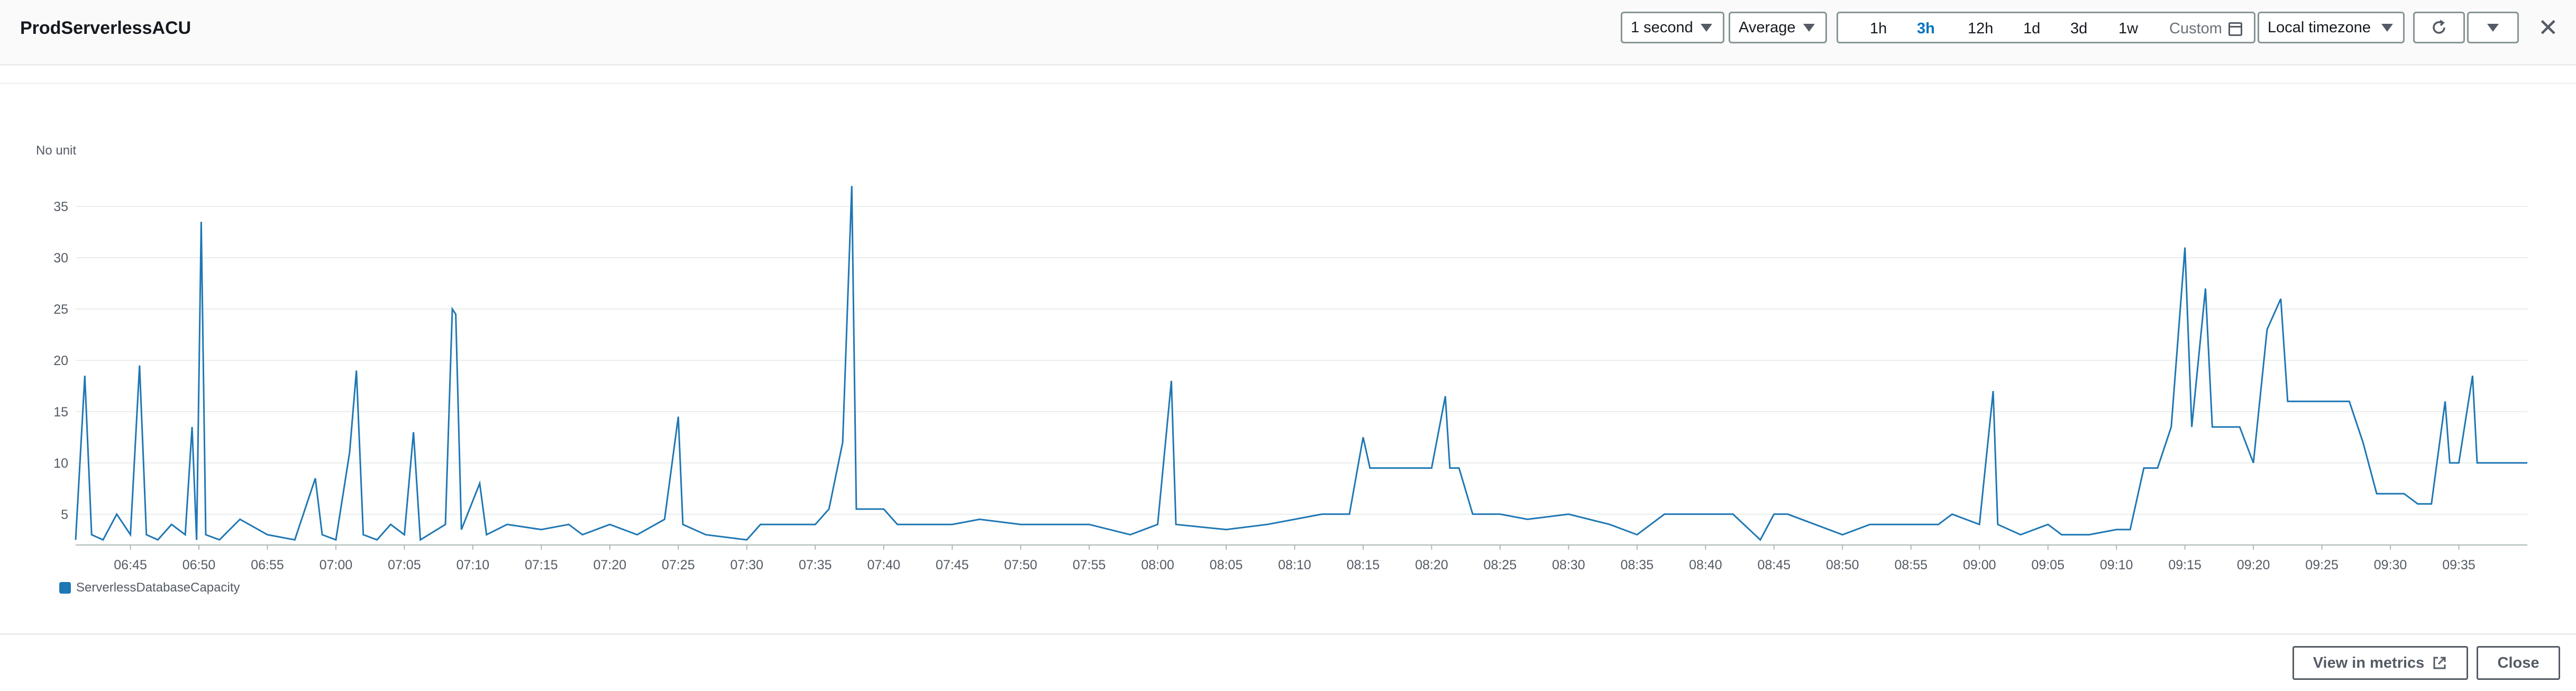 Image resolution: width=2576 pixels, height=691 pixels. I want to click on x-tick-label: 08:45, so click(1774, 565).